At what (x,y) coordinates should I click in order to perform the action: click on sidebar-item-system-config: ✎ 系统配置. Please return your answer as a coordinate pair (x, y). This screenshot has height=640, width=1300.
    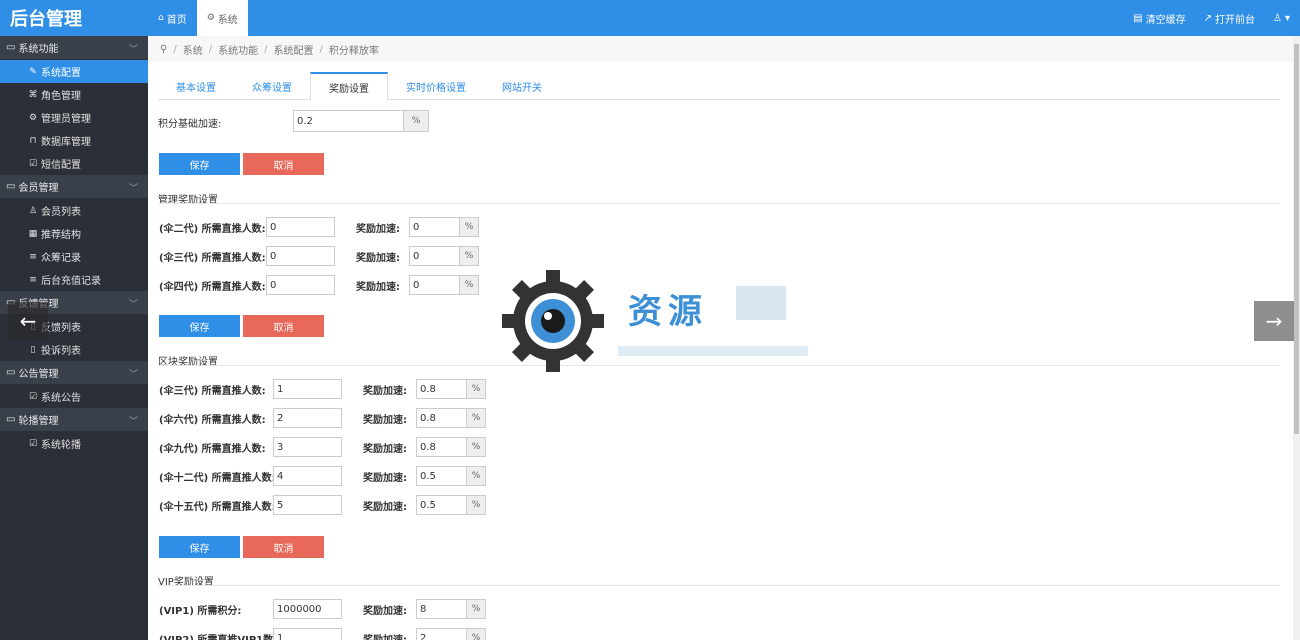
    Looking at the image, I should click on (74, 71).